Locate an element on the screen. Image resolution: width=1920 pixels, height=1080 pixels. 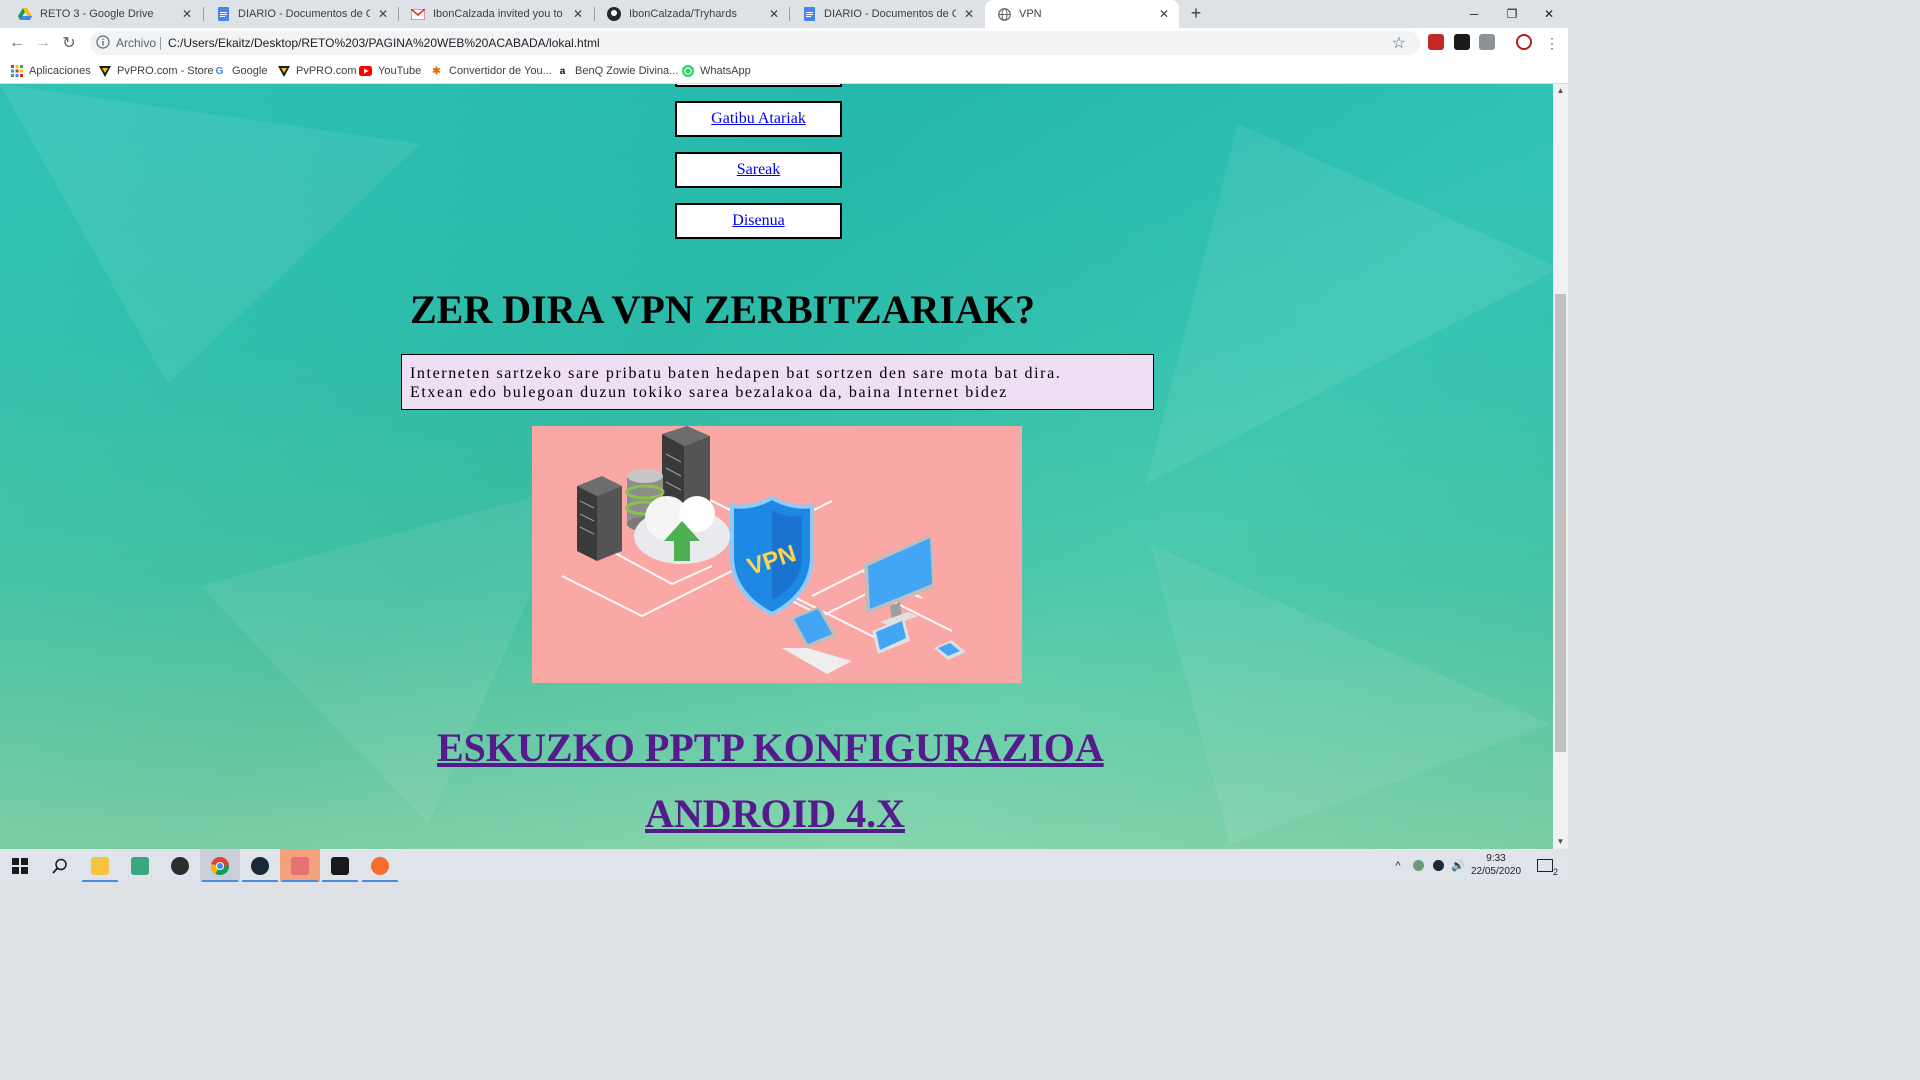
forward-icon: → is located at coordinates (43, 43).